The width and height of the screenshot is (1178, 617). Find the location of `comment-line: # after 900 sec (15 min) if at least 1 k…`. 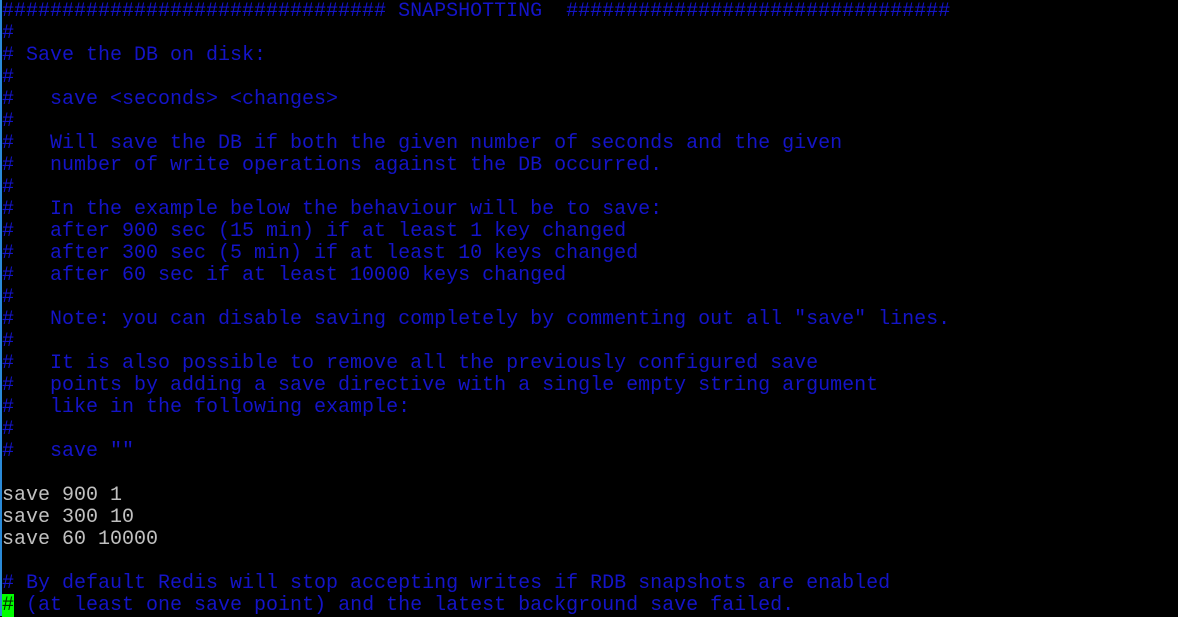

comment-line: # after 900 sec (15 min) if at least 1 k… is located at coordinates (314, 231).